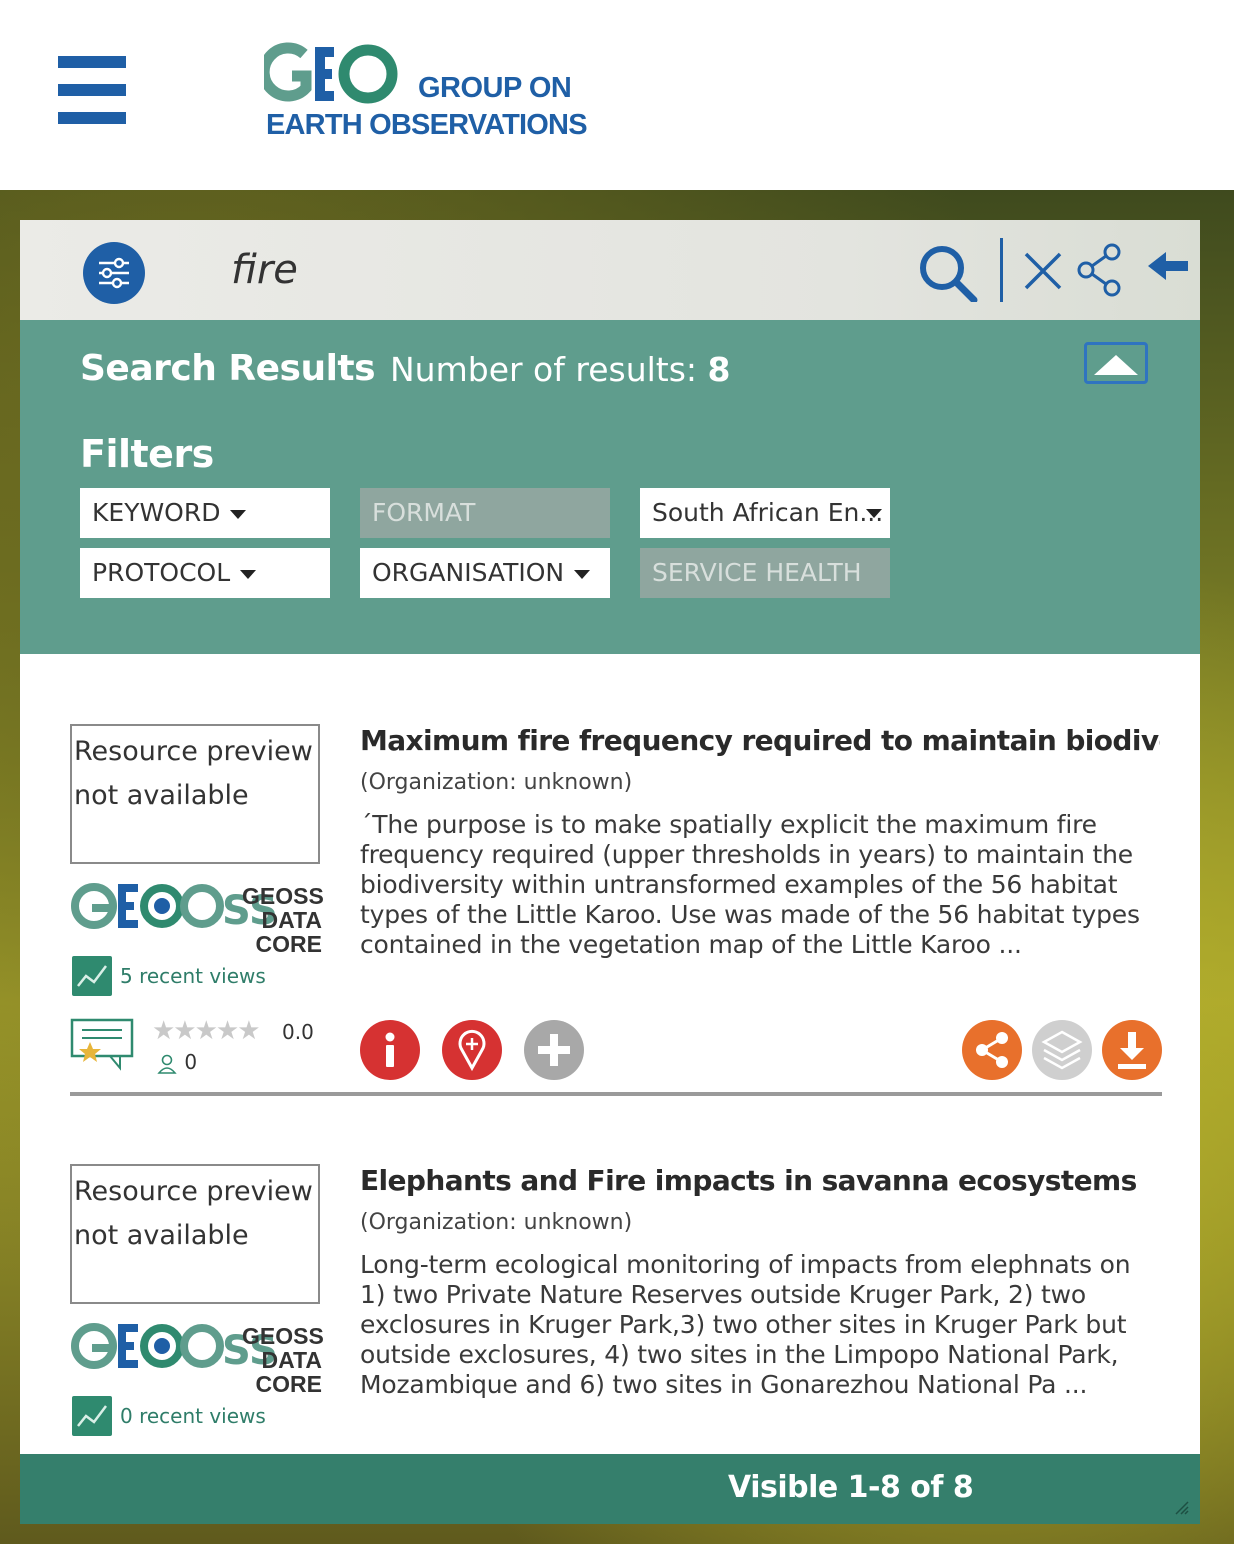  I want to click on result-separator, so click(616, 1094).